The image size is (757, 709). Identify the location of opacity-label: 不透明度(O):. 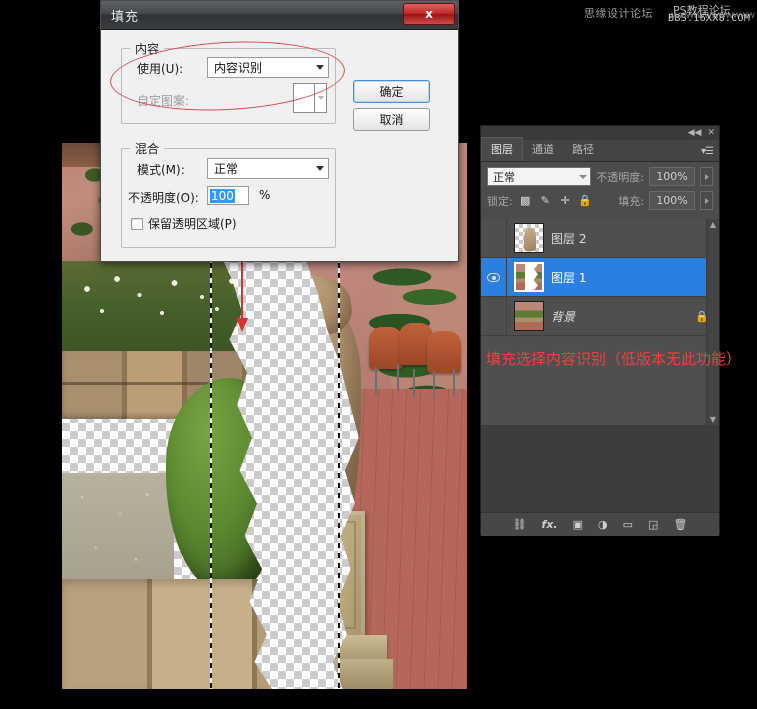
(163, 198).